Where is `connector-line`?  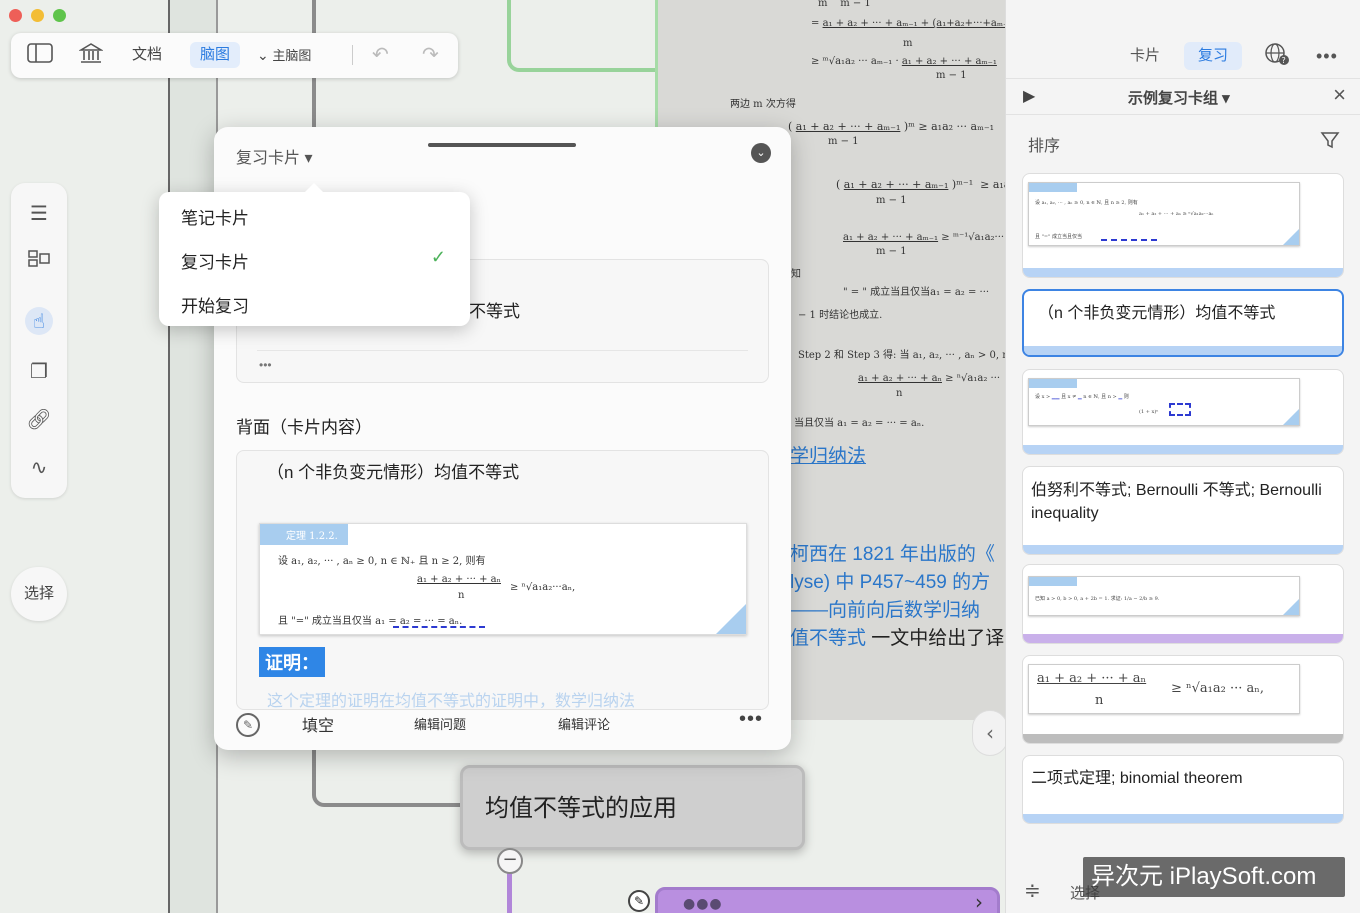 connector-line is located at coordinates (387, 778).